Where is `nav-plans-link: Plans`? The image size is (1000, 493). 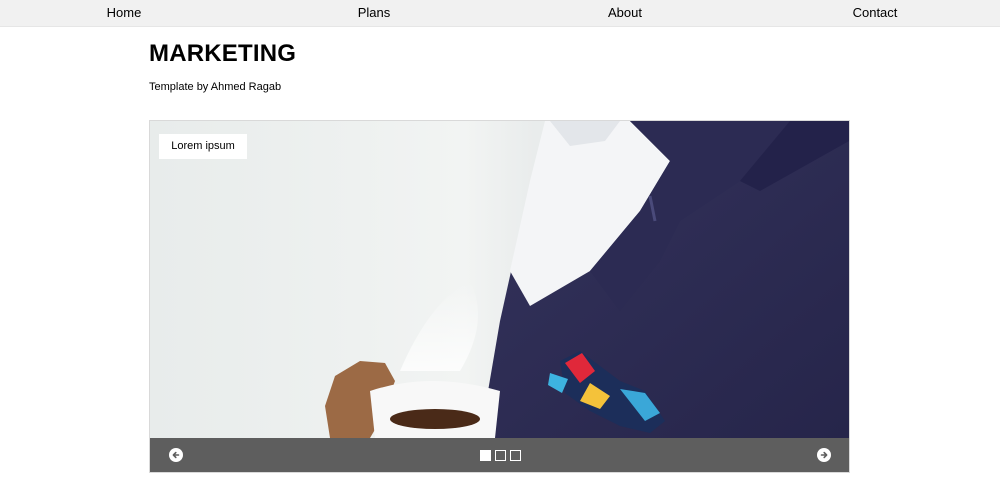
nav-plans-link: Plans is located at coordinates (374, 12).